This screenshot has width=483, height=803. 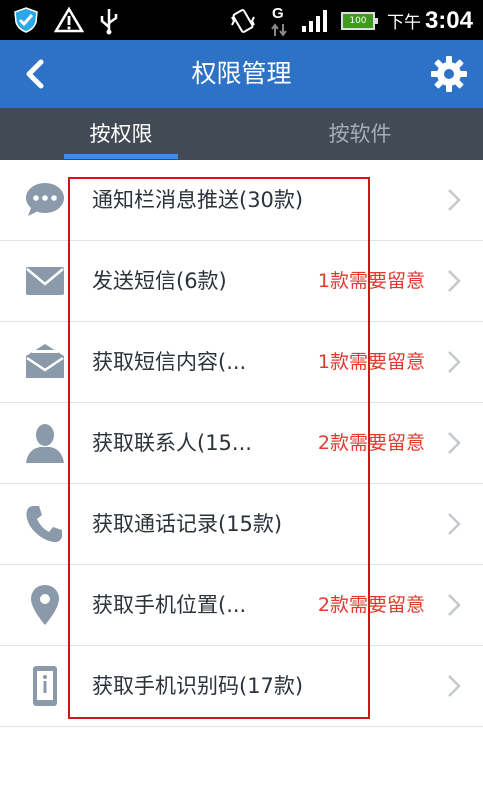 I want to click on list-item-location: 获取手机位置(... 2款需要留意, so click(x=241, y=605).